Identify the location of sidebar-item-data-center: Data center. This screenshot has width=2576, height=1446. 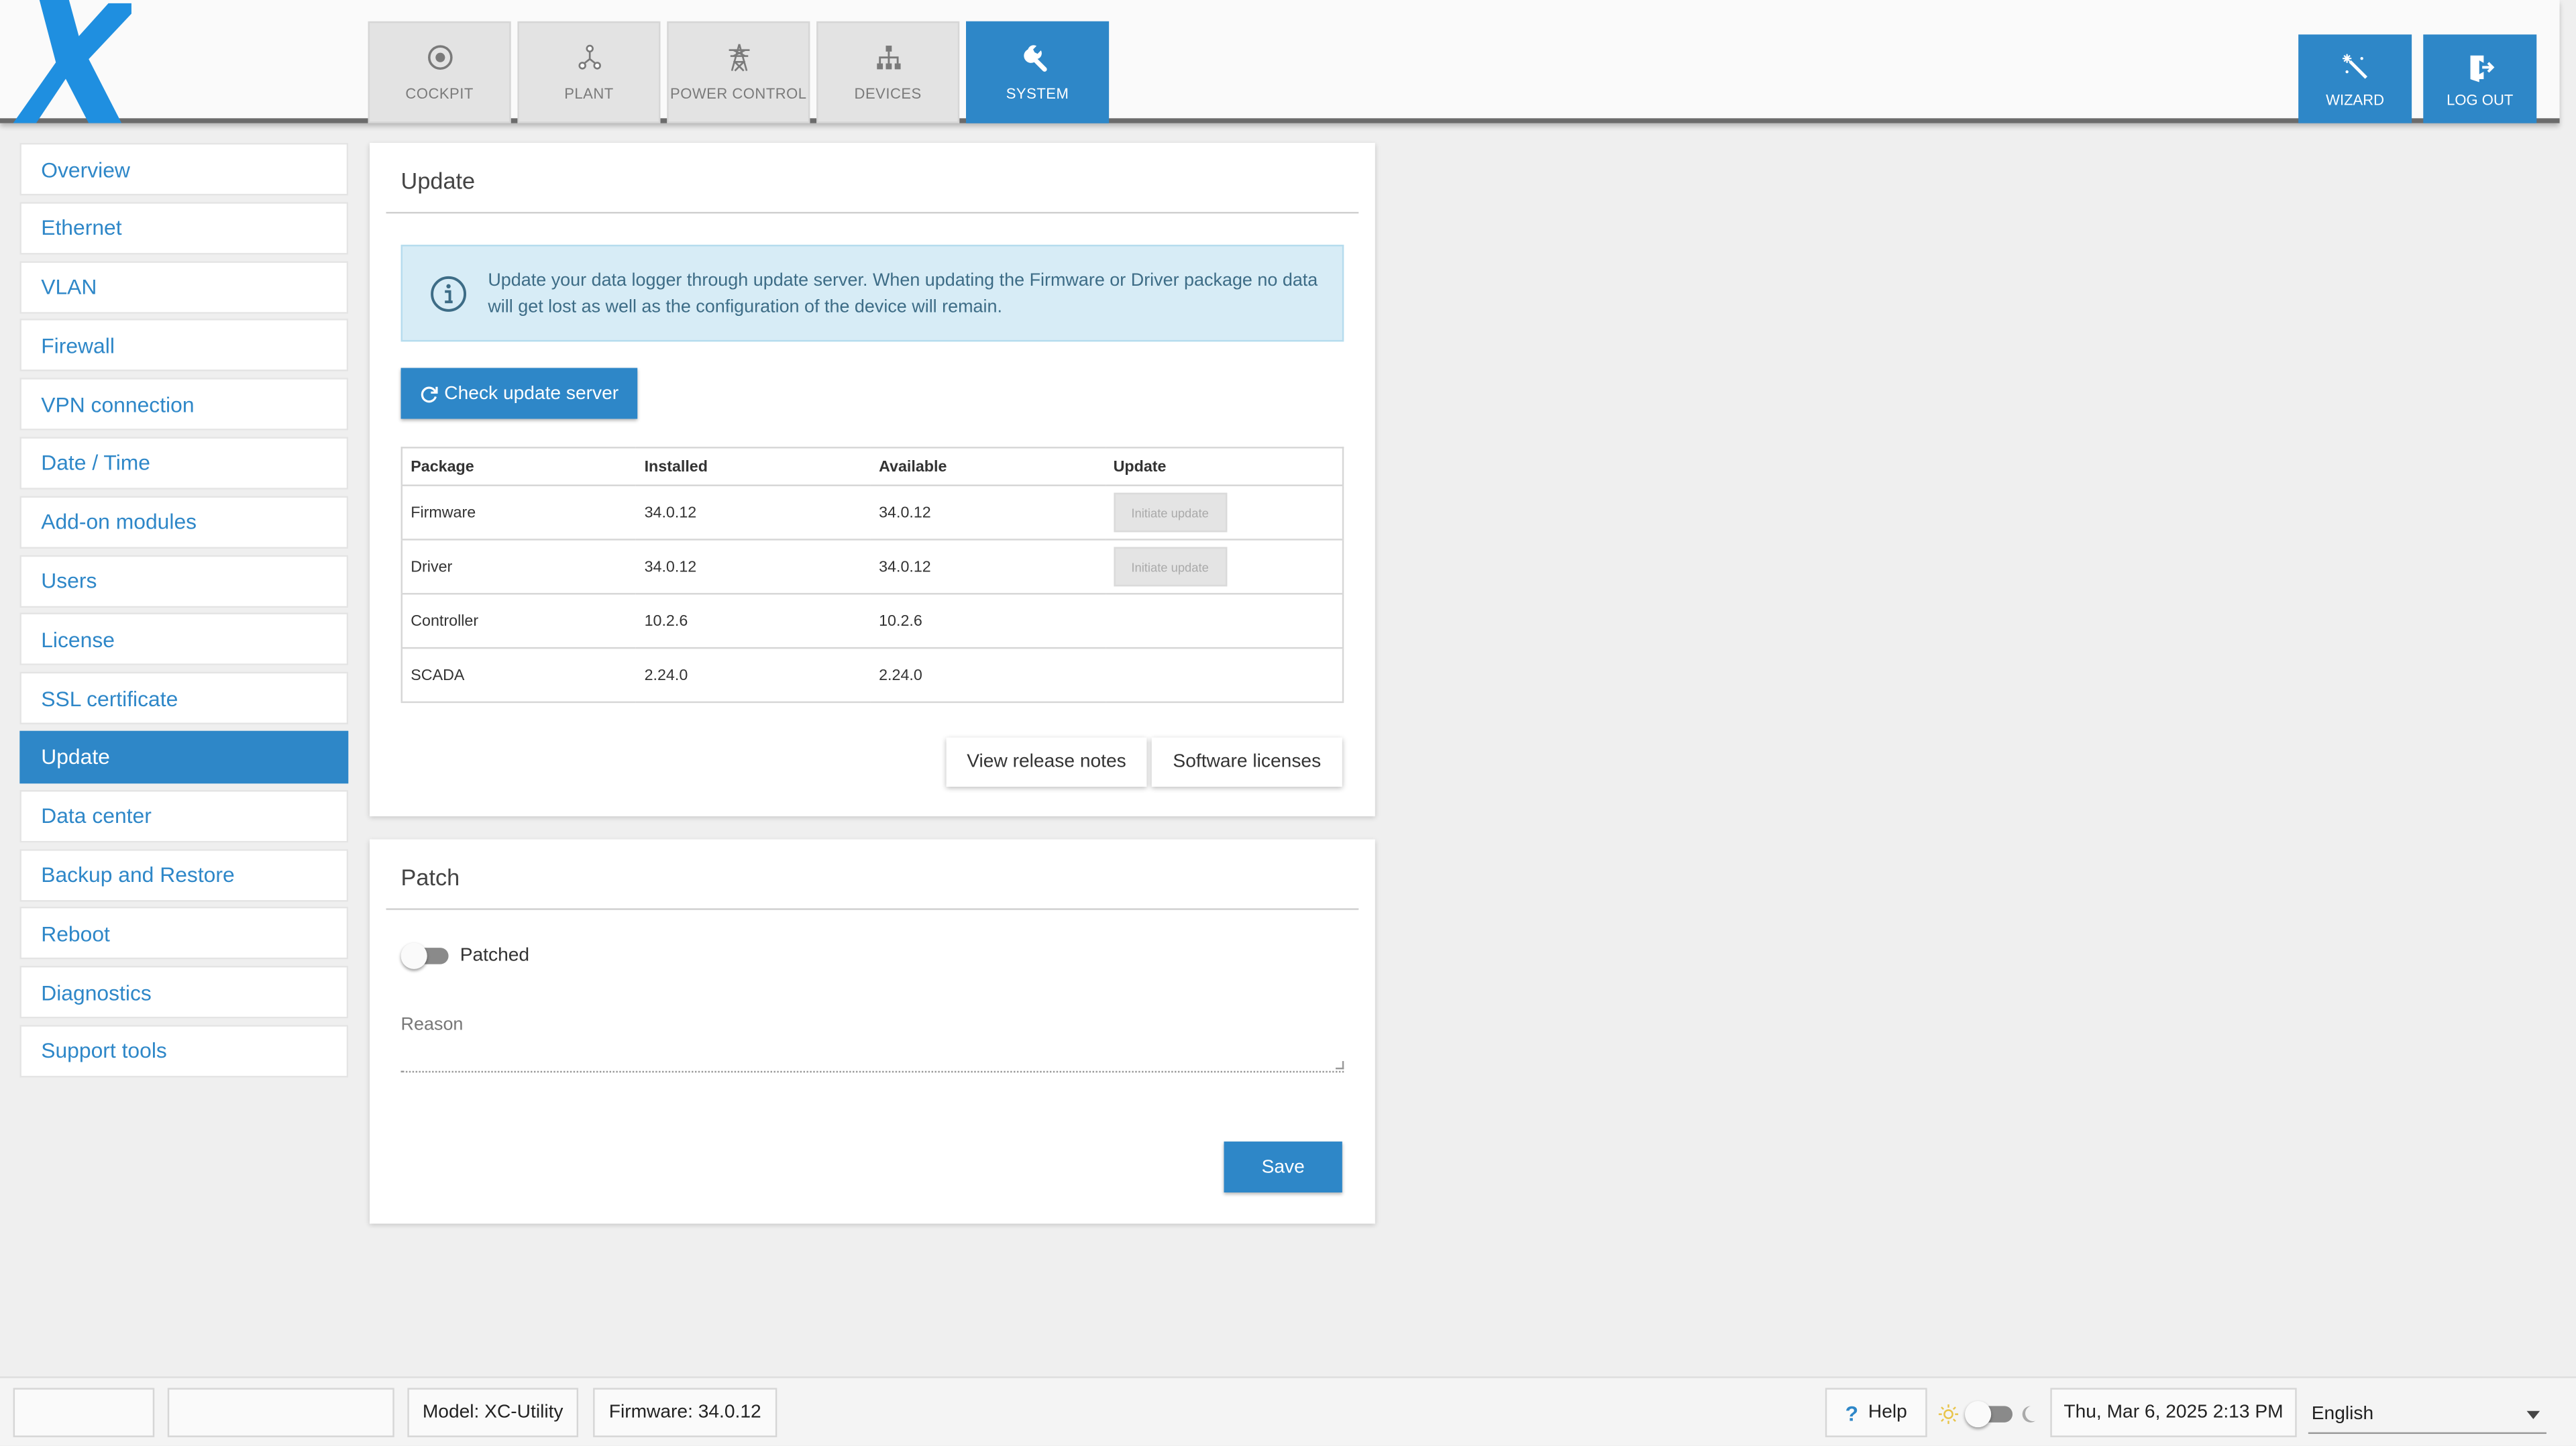
(184, 815).